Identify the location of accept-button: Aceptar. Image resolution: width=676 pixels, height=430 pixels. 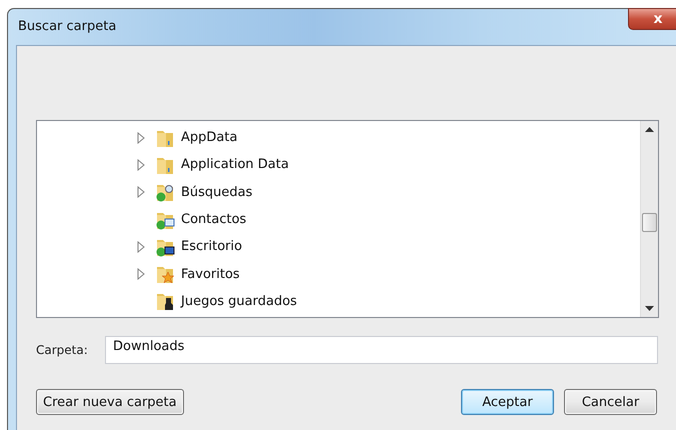
(507, 402).